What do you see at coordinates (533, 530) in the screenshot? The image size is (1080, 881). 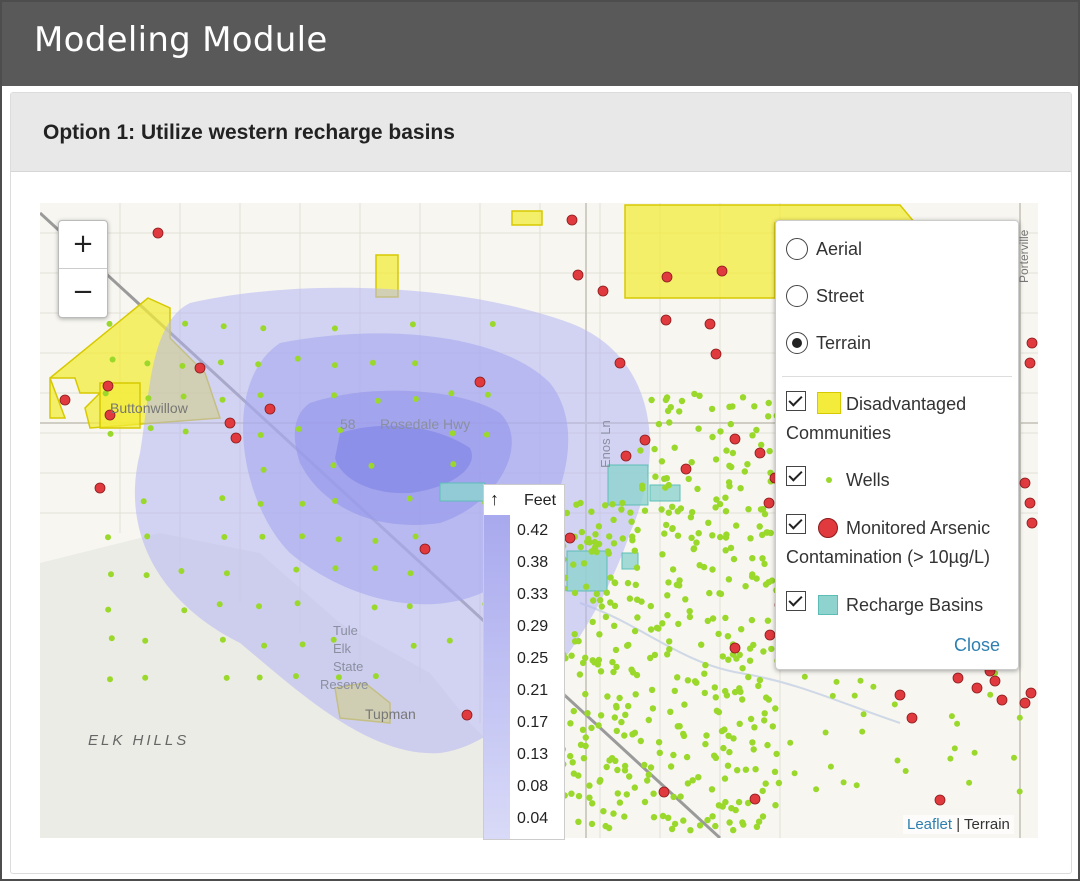 I see `legend-value: 0.42` at bounding box center [533, 530].